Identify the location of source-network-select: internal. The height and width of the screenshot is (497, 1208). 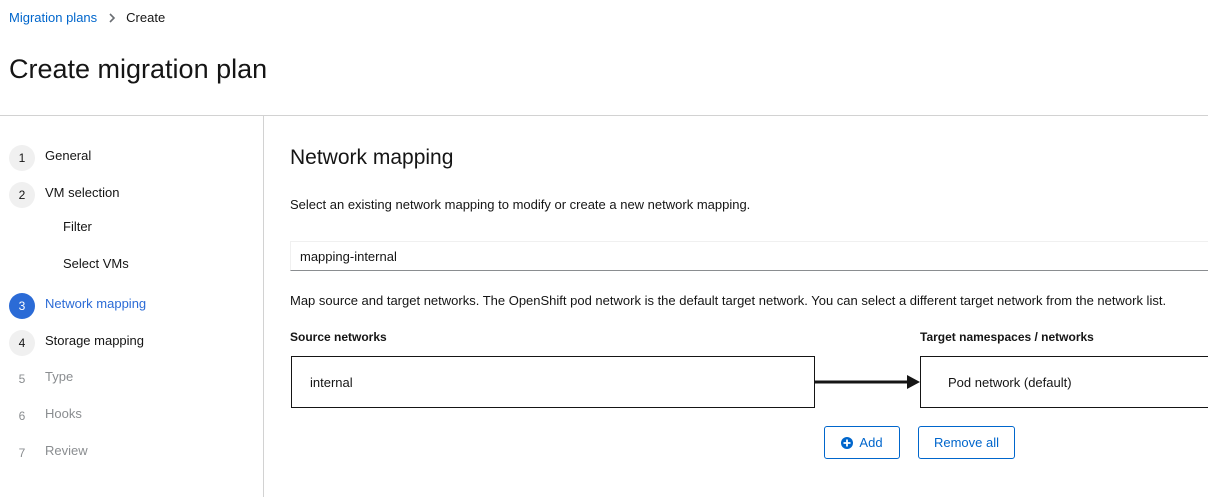
(553, 382).